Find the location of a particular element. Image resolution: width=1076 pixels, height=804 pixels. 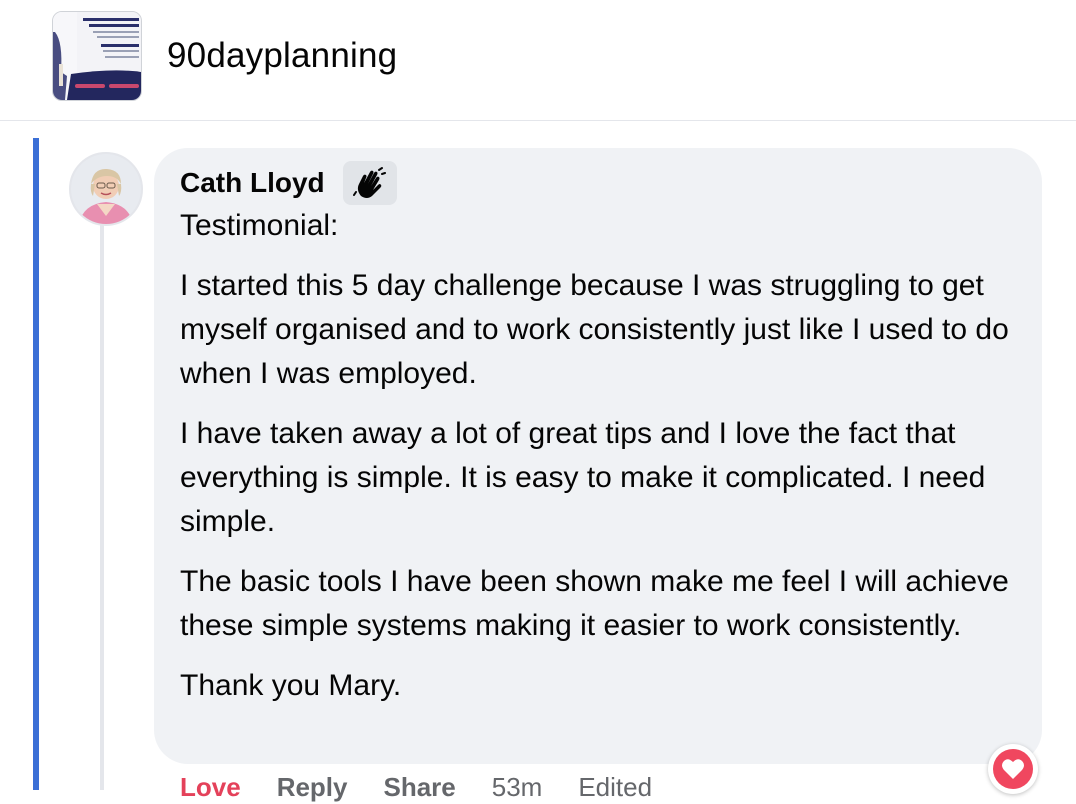

comment-timestamp: 53m is located at coordinates (517, 787).